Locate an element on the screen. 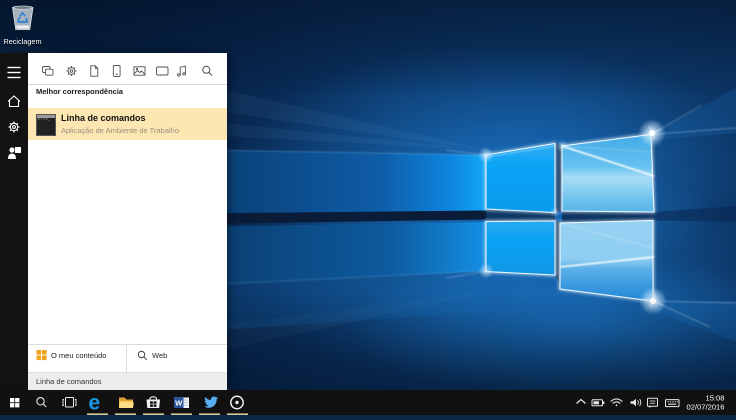  svg-text: 02/07/2016 is located at coordinates (705, 406).